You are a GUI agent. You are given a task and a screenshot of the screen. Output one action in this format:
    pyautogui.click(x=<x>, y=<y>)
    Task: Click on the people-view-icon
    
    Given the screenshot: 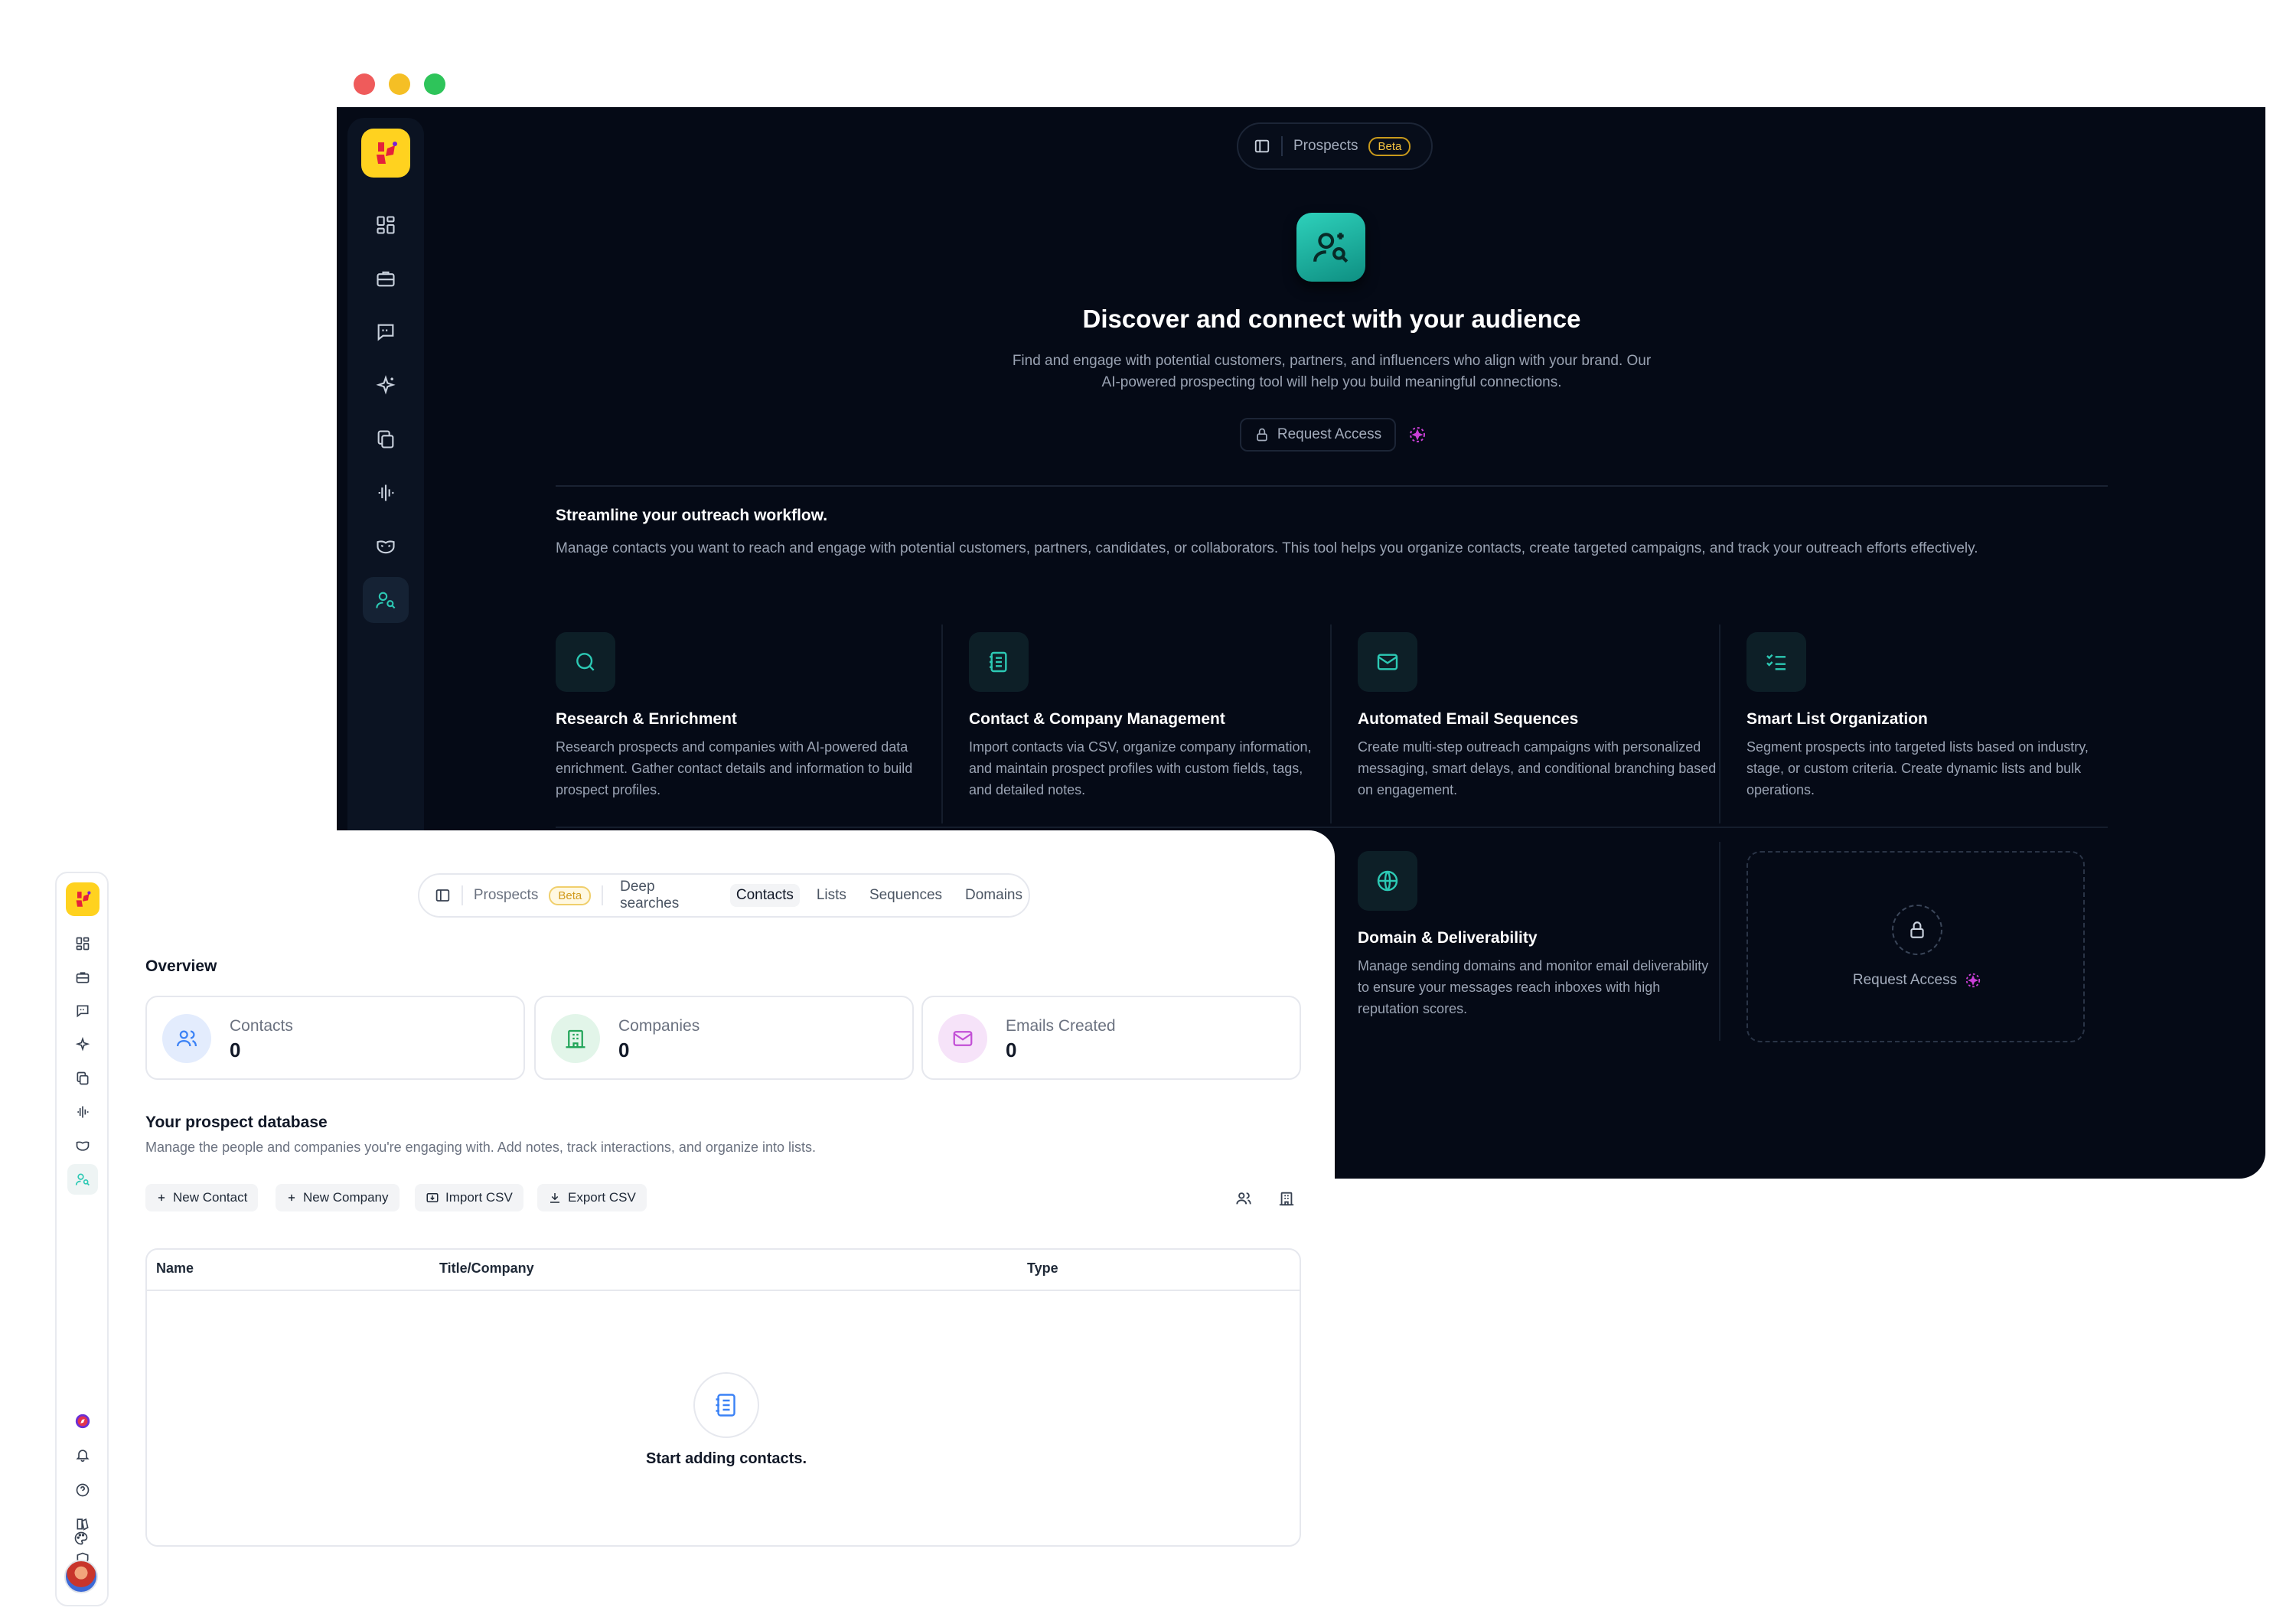 What is the action you would take?
    pyautogui.click(x=1243, y=1198)
    